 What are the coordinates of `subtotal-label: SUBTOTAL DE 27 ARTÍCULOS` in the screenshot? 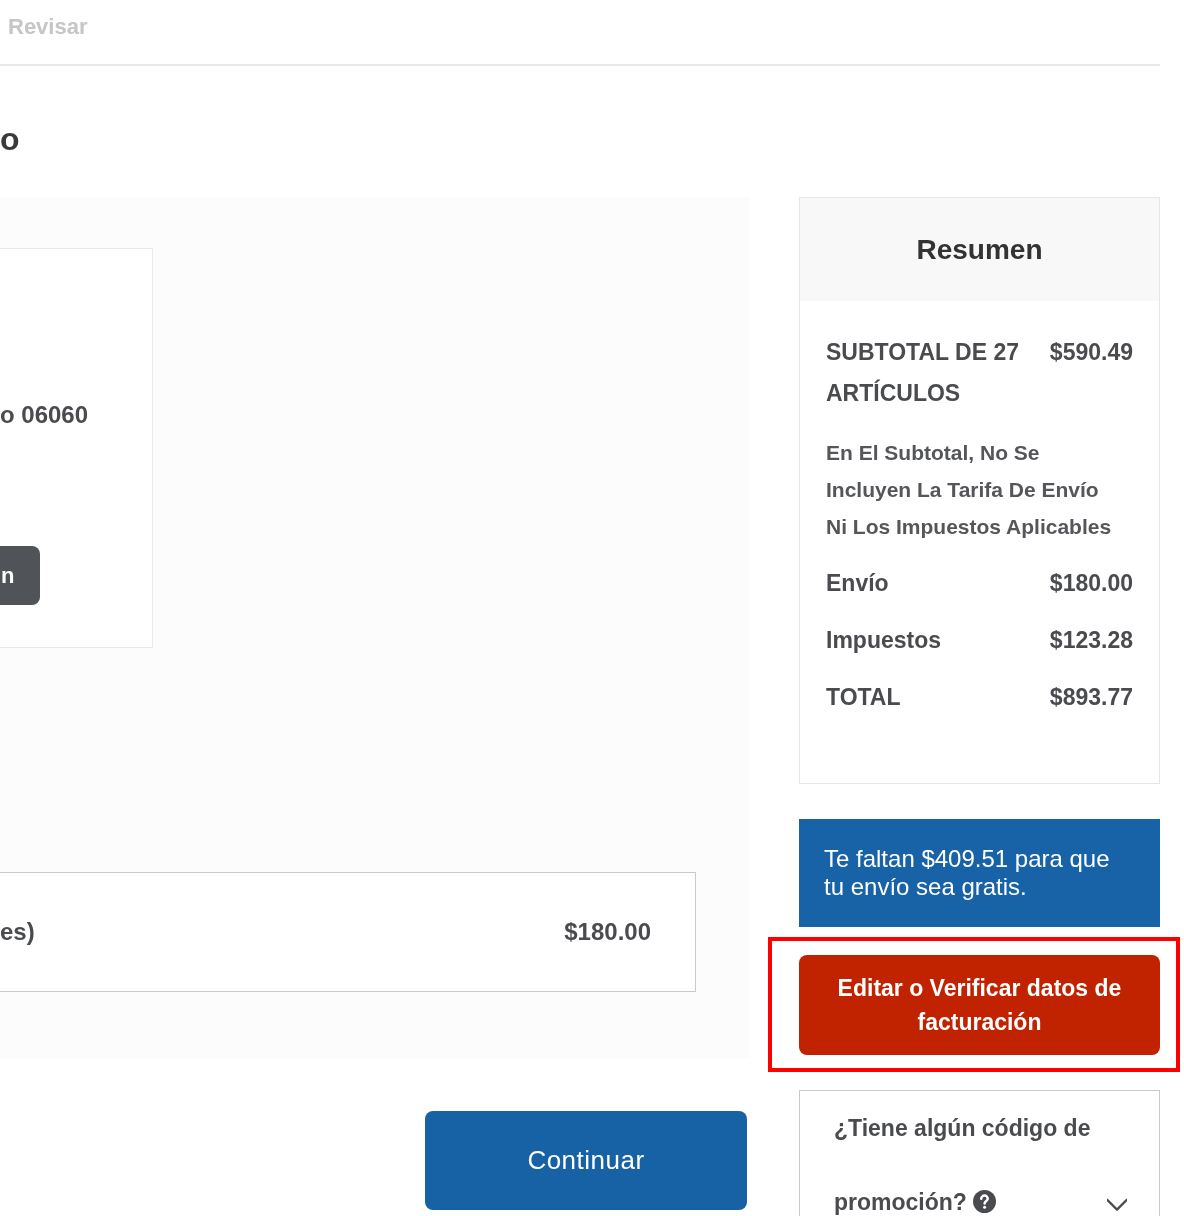 It's located at (923, 373).